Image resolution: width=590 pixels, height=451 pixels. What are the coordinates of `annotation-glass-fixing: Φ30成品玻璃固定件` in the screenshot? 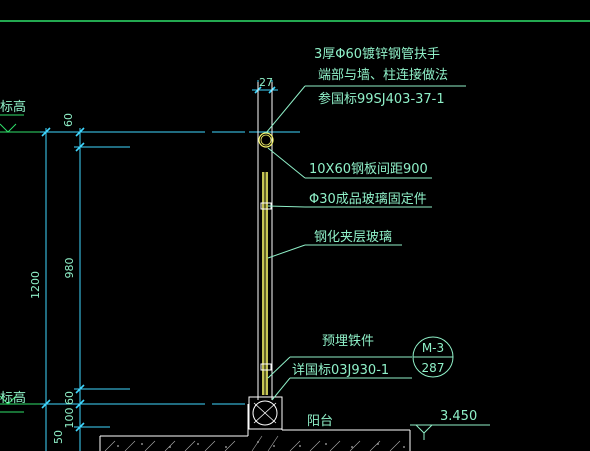 It's located at (368, 199).